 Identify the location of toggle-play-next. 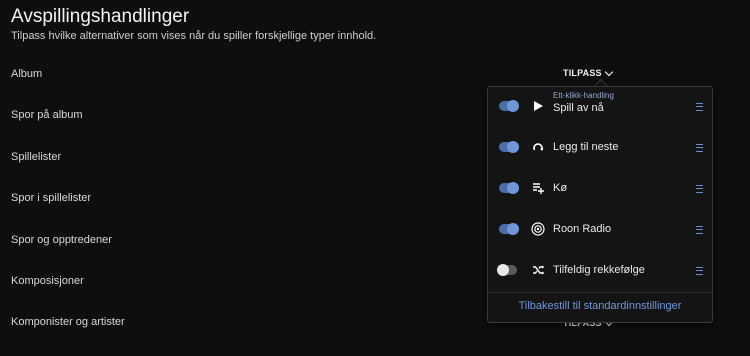
(509, 147).